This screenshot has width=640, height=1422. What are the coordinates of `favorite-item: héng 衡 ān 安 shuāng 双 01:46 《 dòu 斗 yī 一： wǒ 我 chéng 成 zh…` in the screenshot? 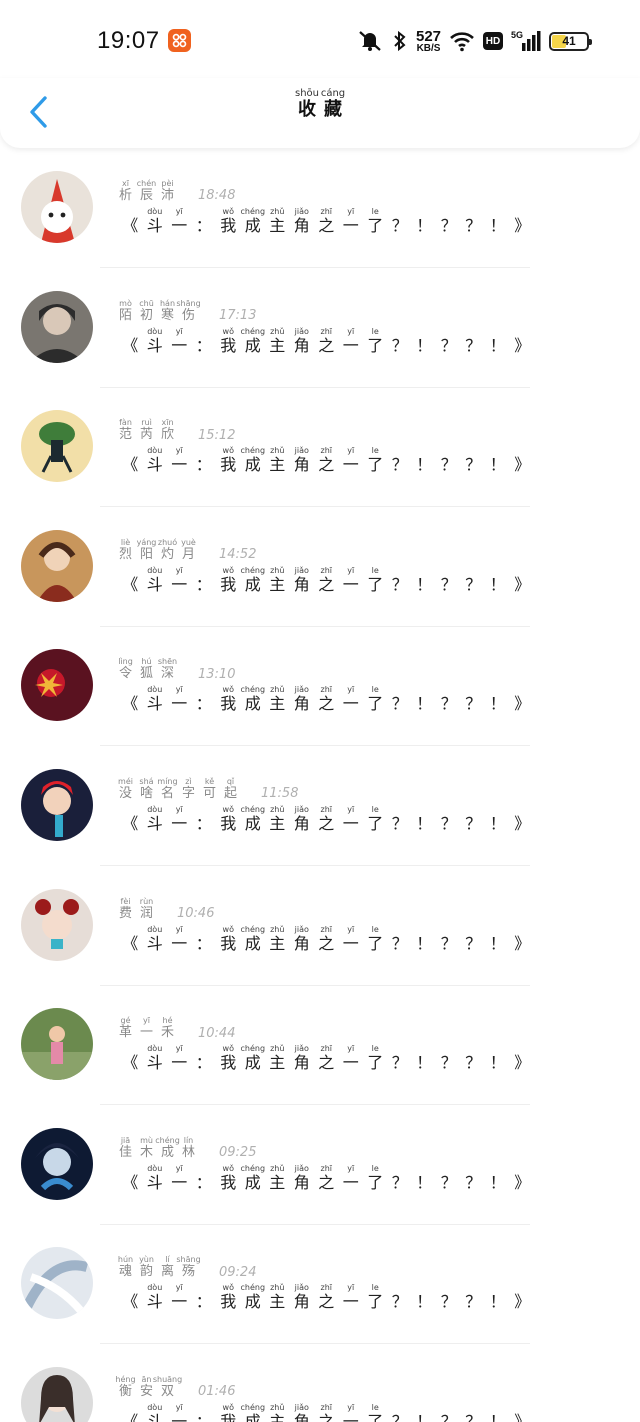 It's located at (320, 1383).